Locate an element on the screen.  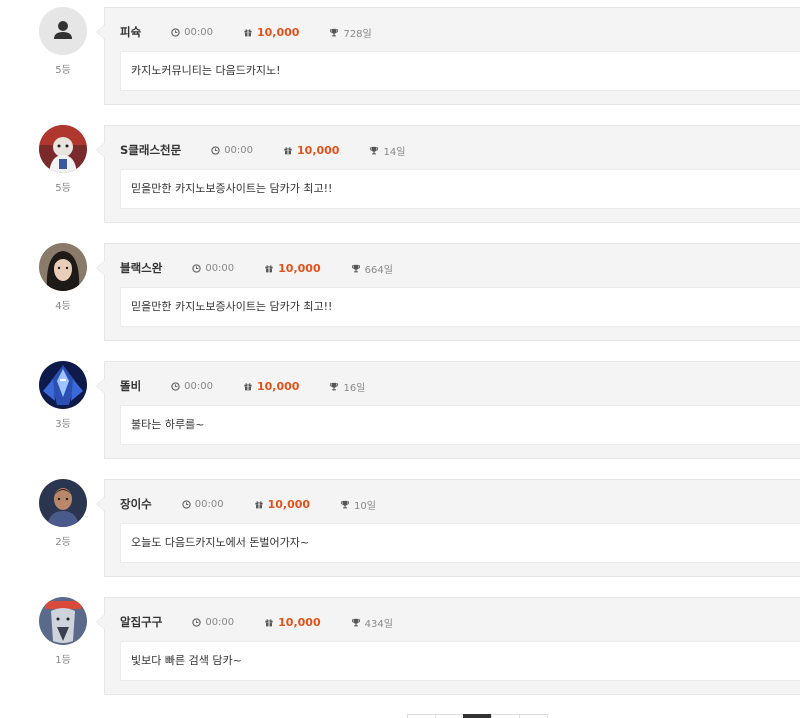
days-value: 728일 is located at coordinates (357, 34).